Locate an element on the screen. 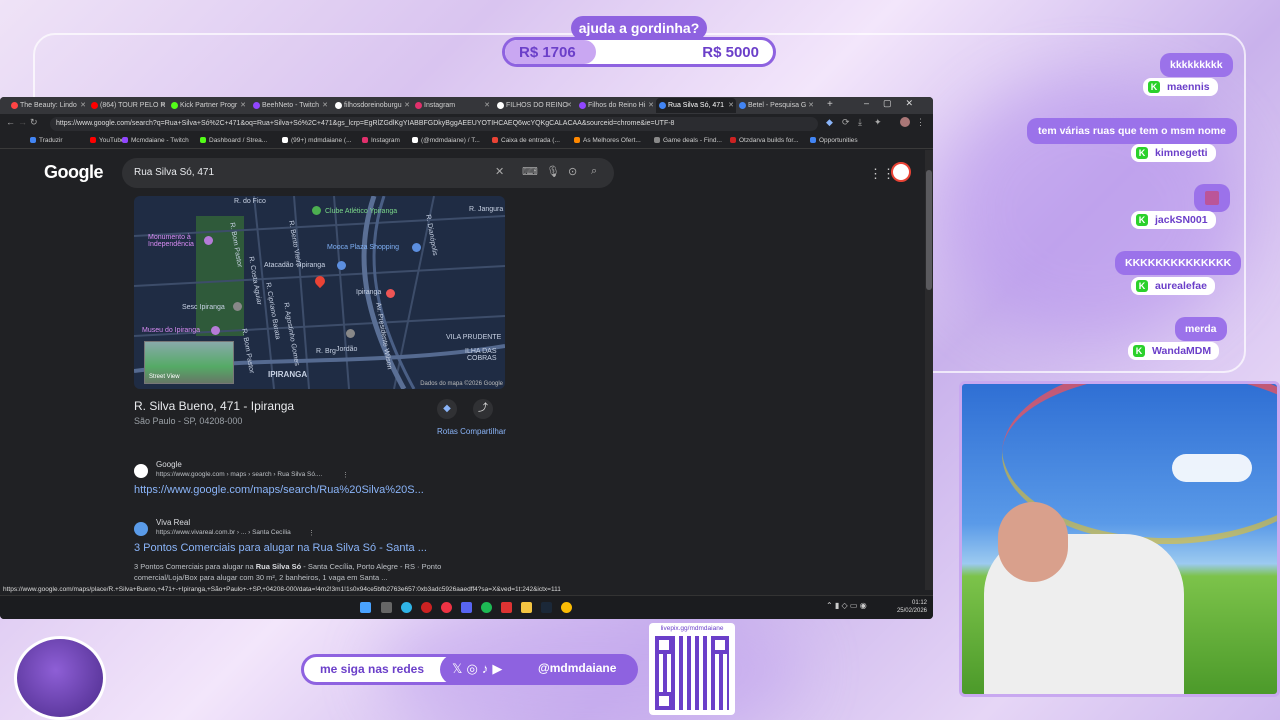 The image size is (1280, 720). reload-icon: ↻ is located at coordinates (34, 122).